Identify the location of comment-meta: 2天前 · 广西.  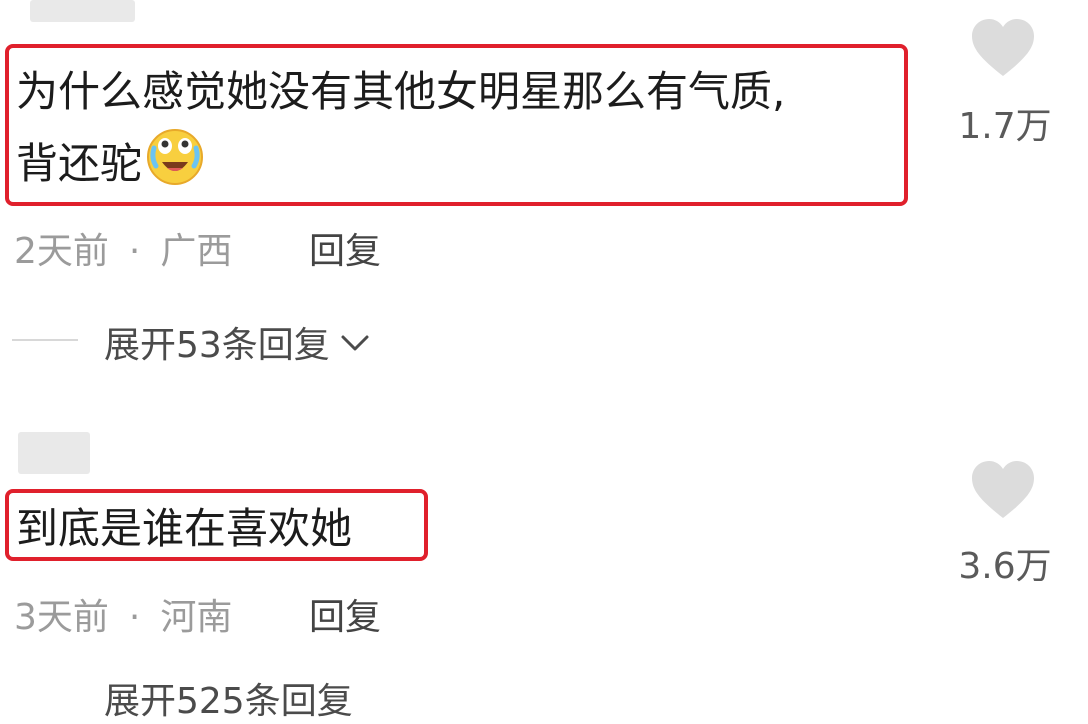
(123, 248).